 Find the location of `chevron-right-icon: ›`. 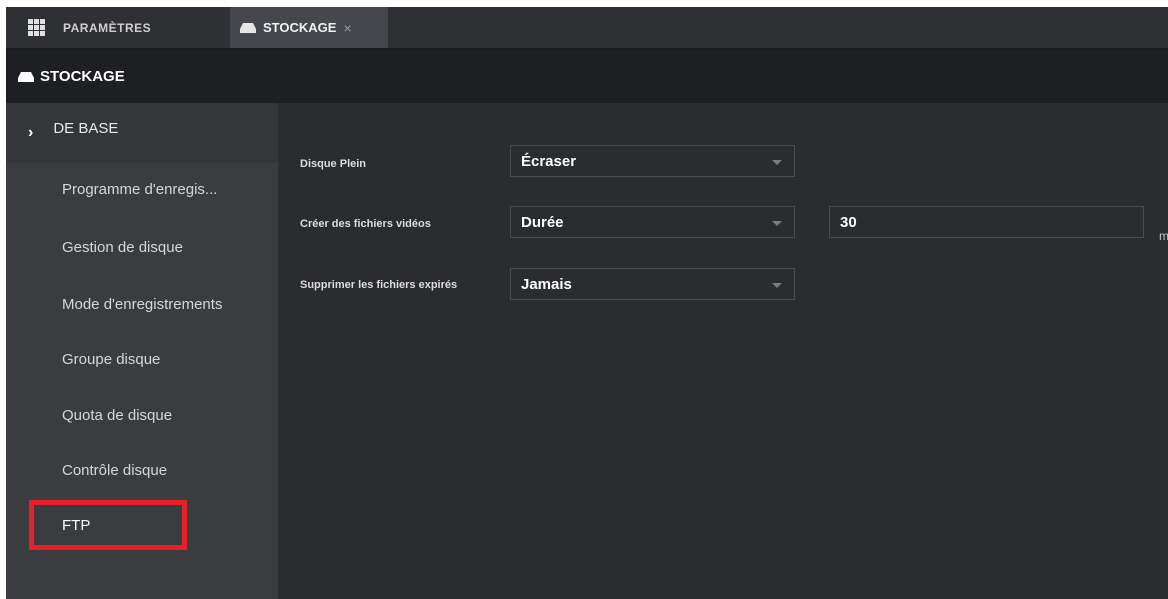

chevron-right-icon: › is located at coordinates (31, 132).